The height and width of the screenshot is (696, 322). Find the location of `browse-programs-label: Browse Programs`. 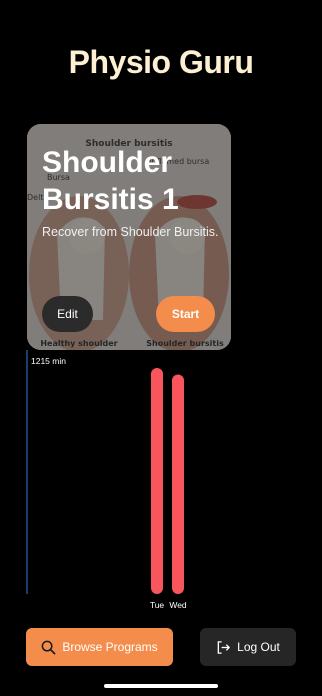

browse-programs-label: Browse Programs is located at coordinates (110, 647).